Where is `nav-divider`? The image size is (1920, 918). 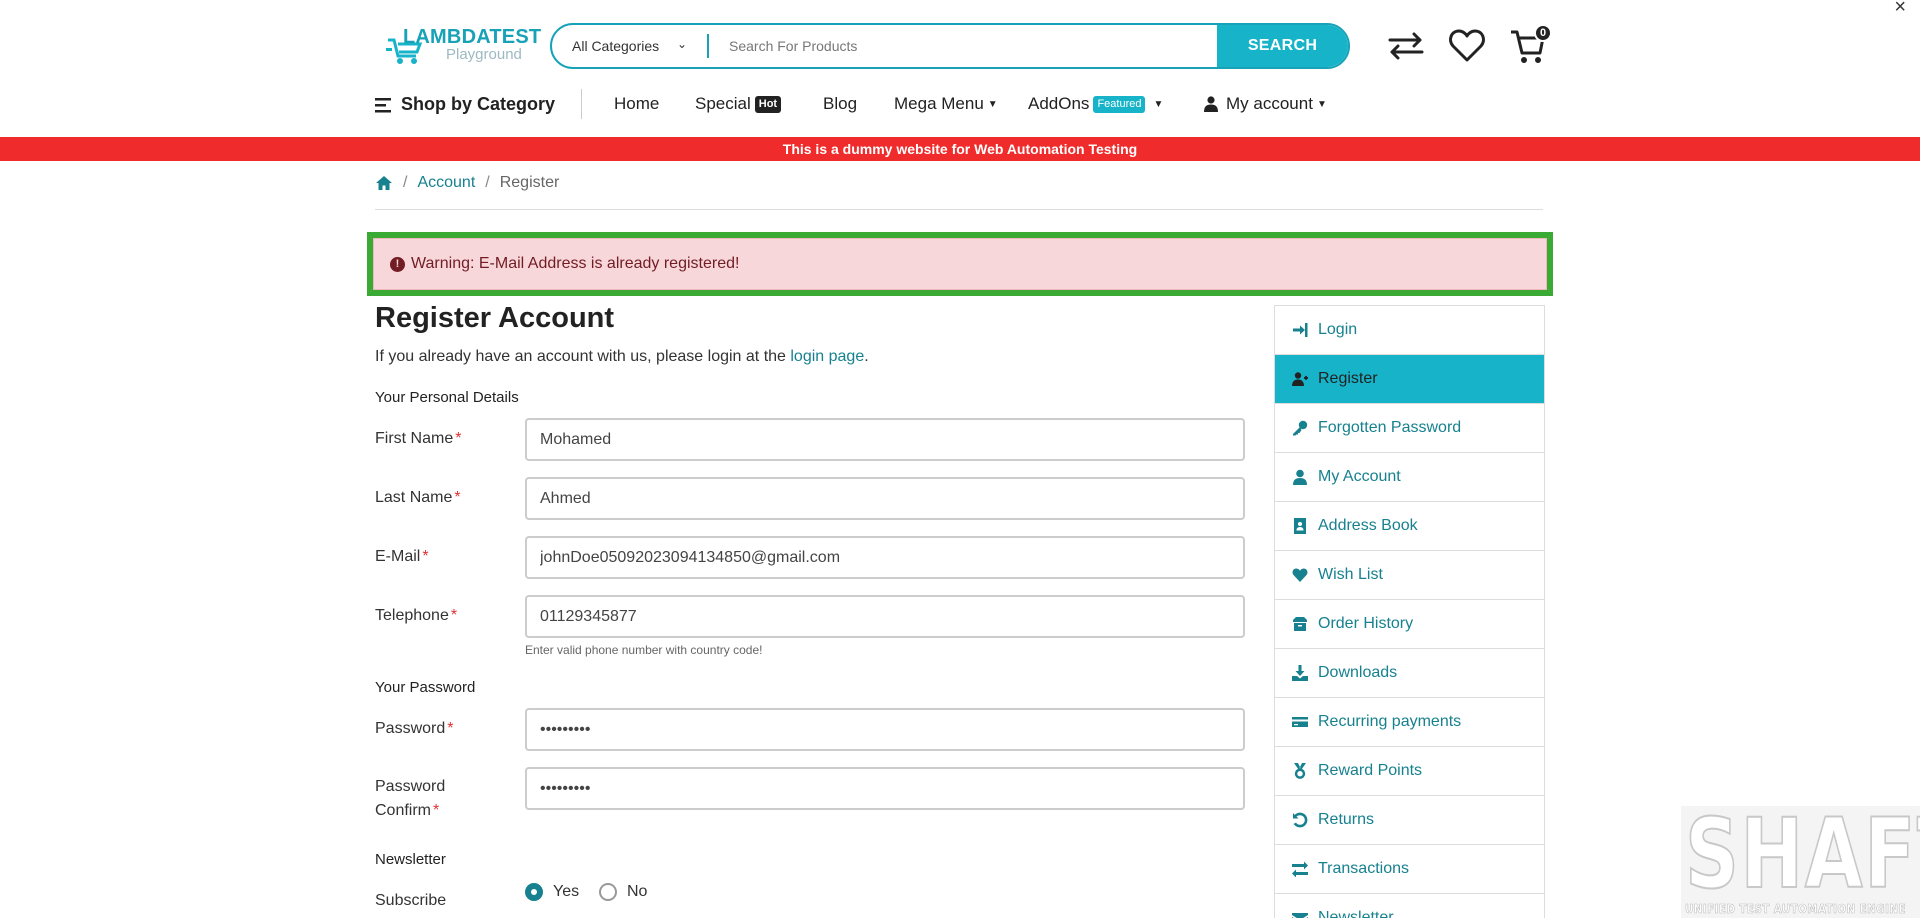 nav-divider is located at coordinates (581, 104).